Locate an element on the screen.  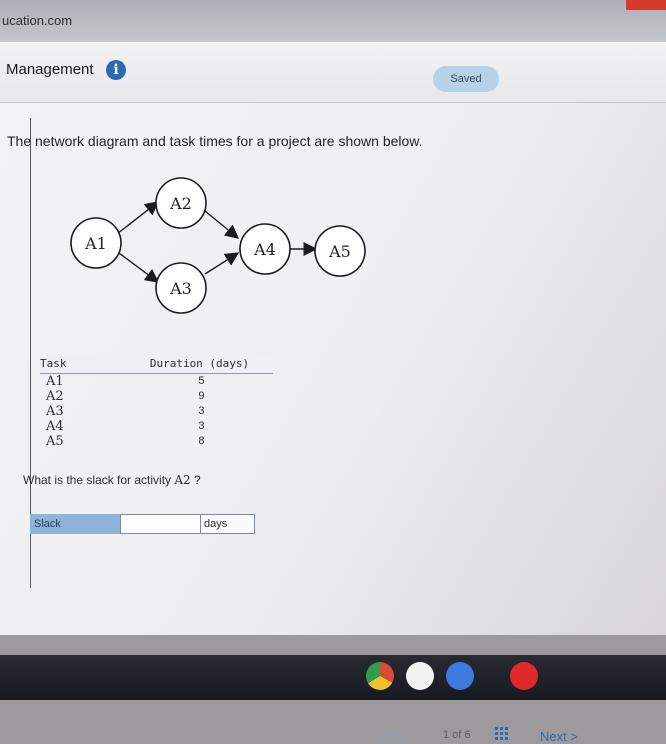
table-row: A4 3 is located at coordinates (156, 426).